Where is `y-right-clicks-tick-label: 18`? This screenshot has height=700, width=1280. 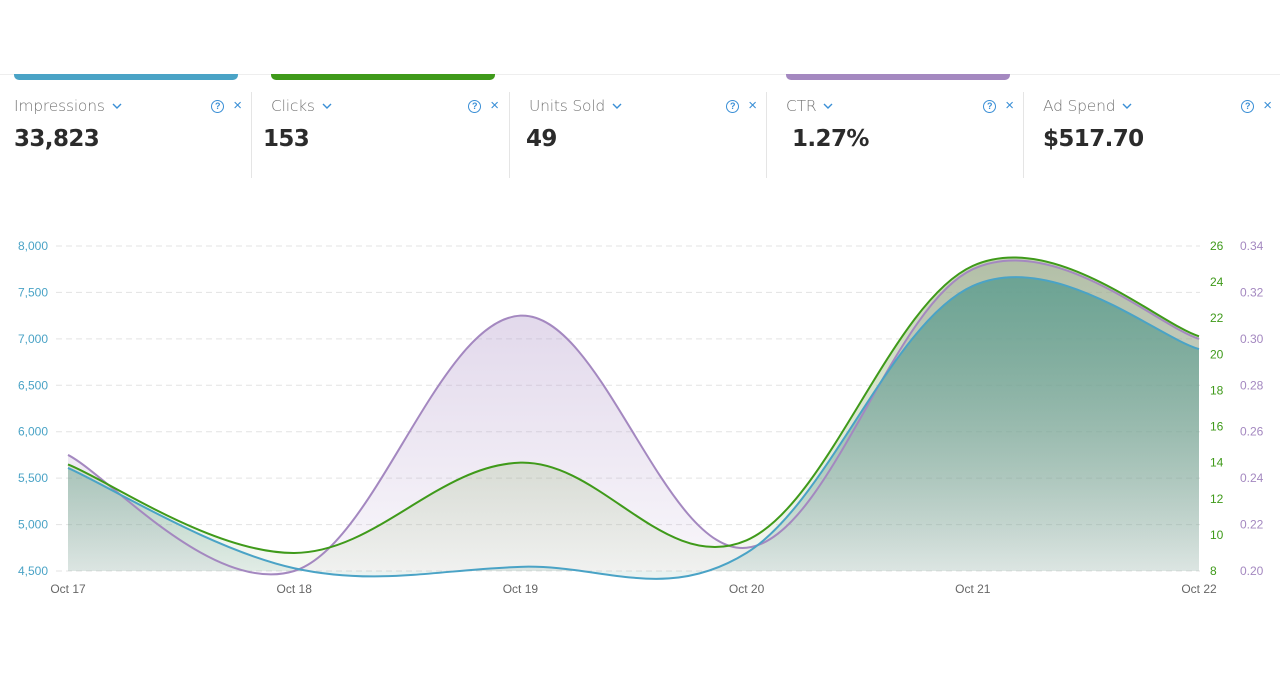
y-right-clicks-tick-label: 18 is located at coordinates (1217, 390).